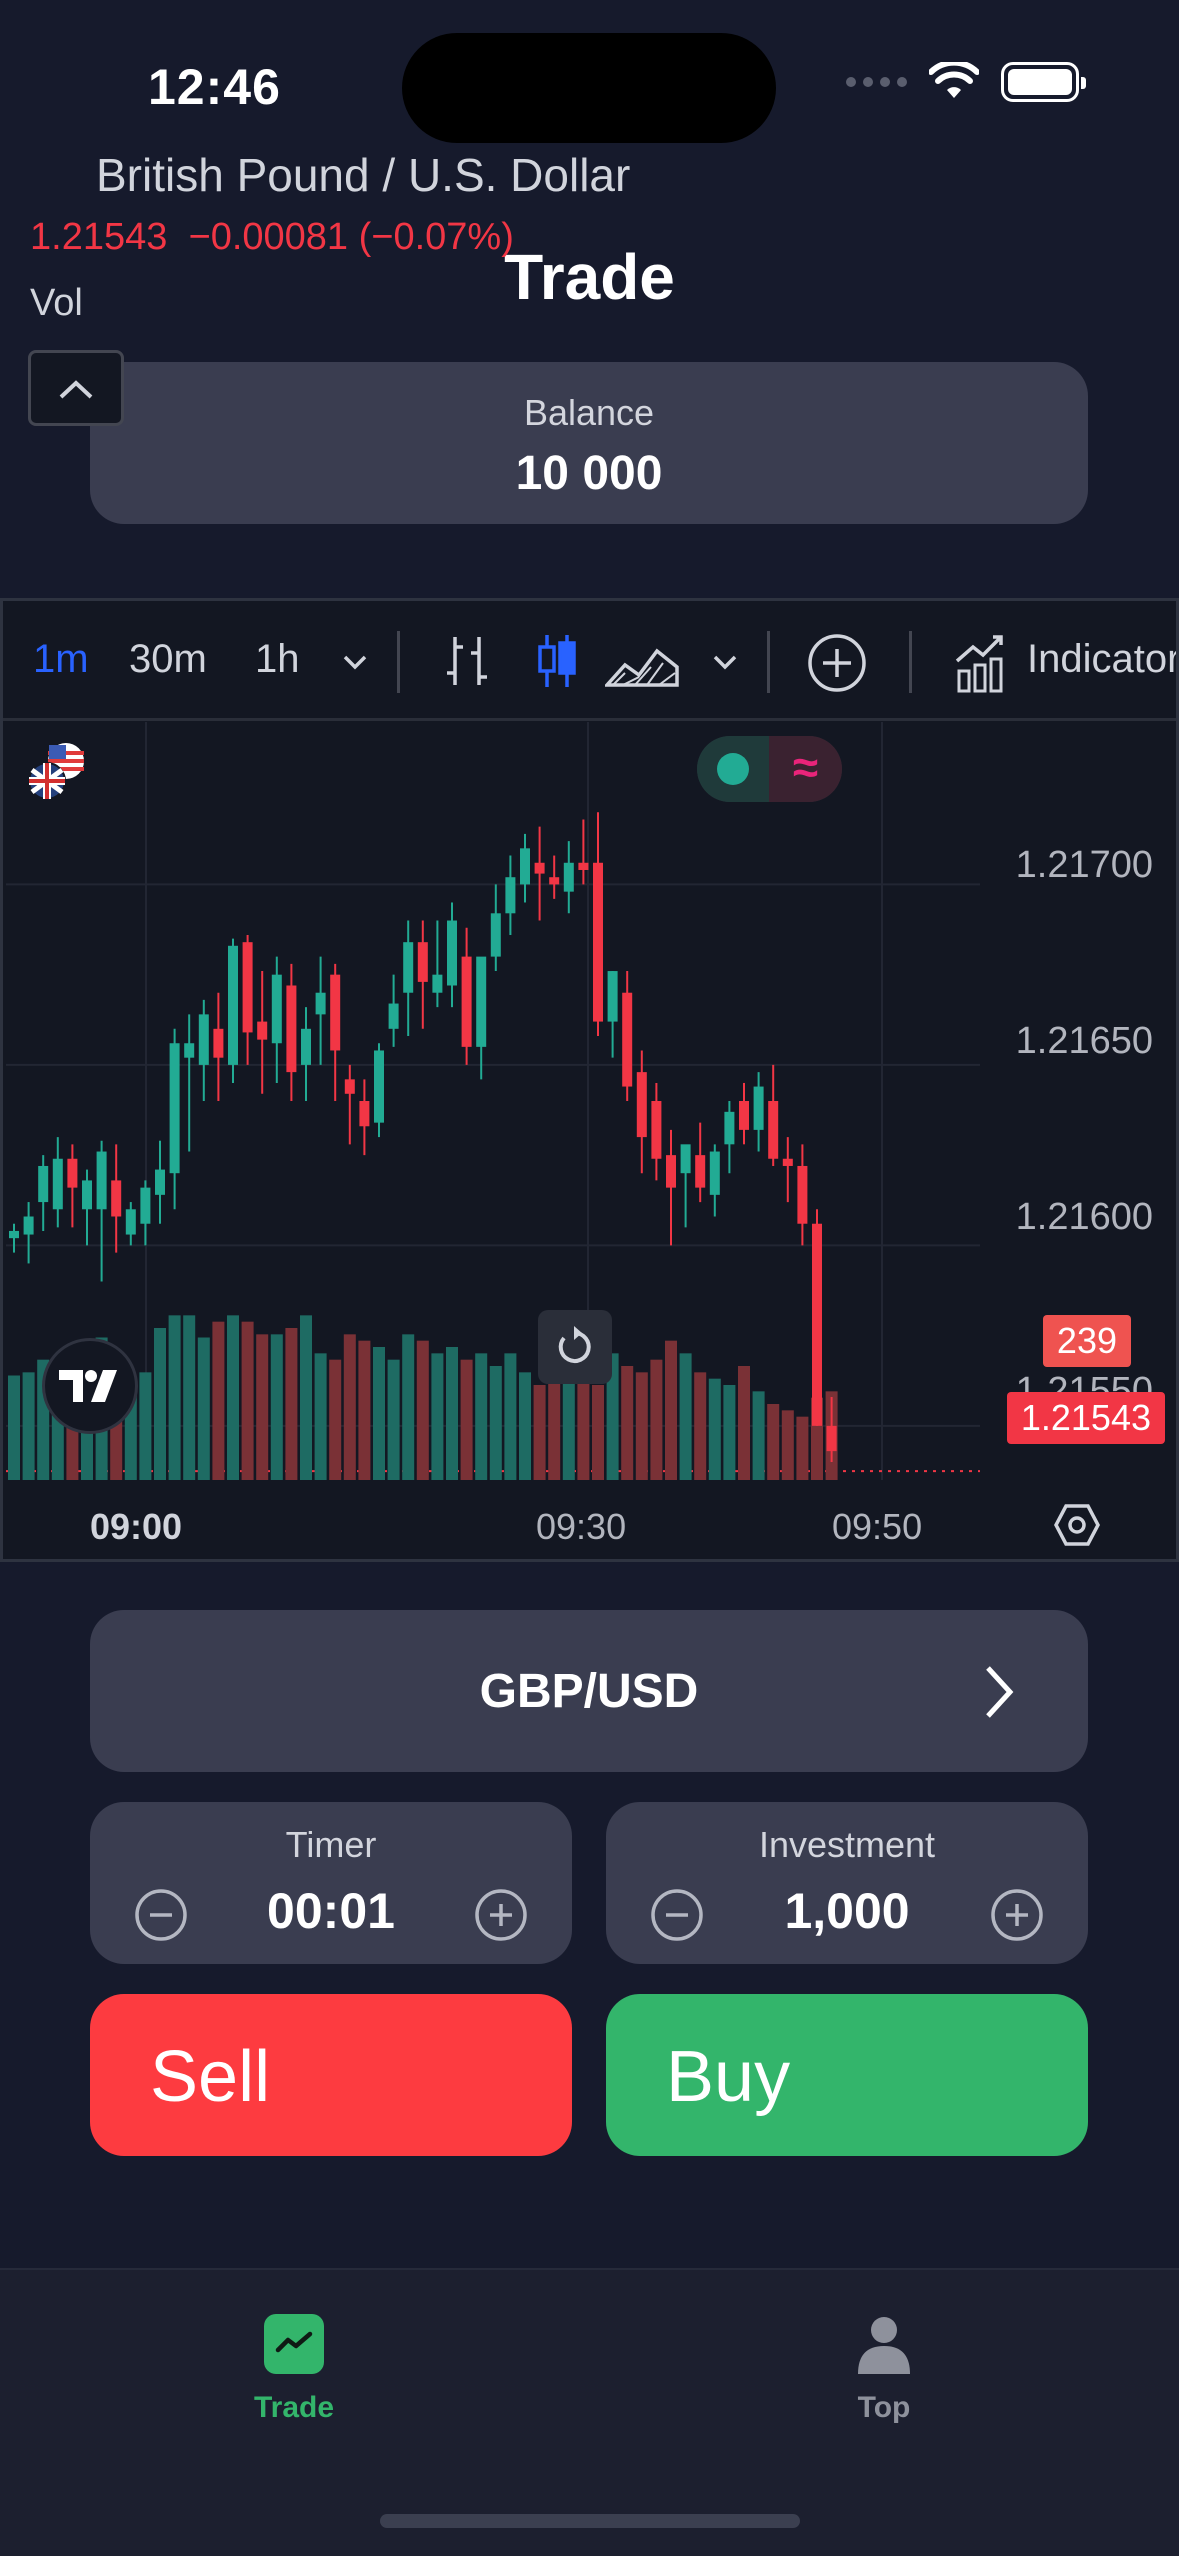 The height and width of the screenshot is (2556, 1179). I want to click on market-status-badge: ≈, so click(769, 769).